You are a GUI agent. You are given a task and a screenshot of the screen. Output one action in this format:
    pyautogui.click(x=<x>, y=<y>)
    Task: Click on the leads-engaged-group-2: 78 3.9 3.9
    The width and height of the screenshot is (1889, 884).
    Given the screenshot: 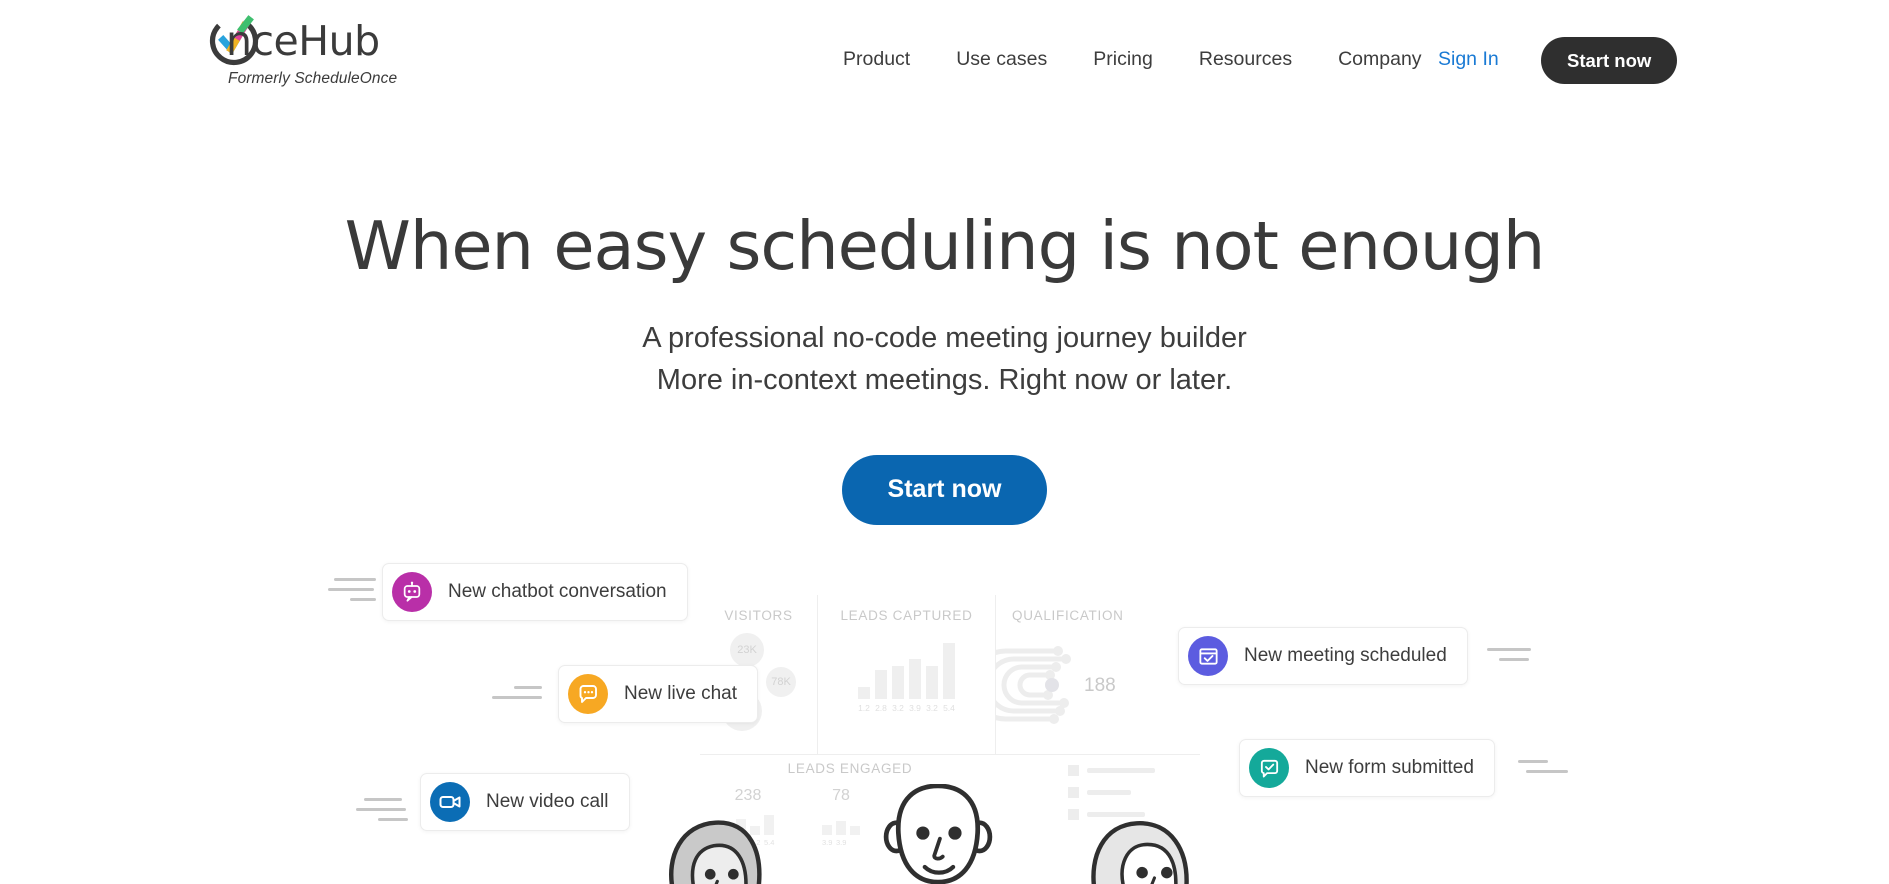 What is the action you would take?
    pyautogui.click(x=841, y=817)
    